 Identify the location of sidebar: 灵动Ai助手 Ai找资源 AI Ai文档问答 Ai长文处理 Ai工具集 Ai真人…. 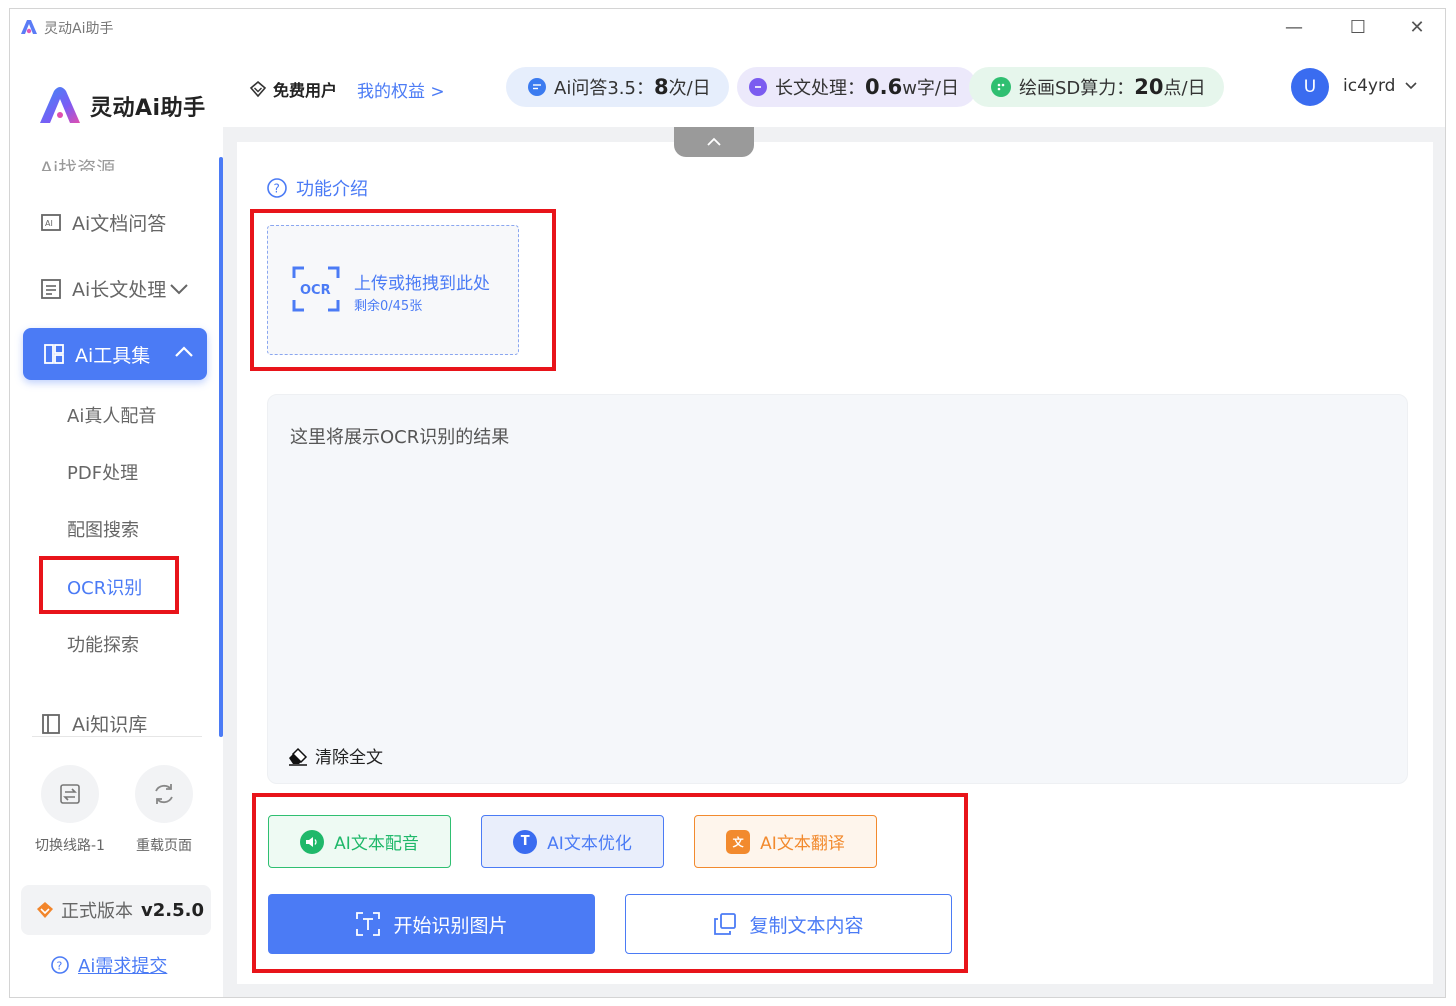
(116, 522).